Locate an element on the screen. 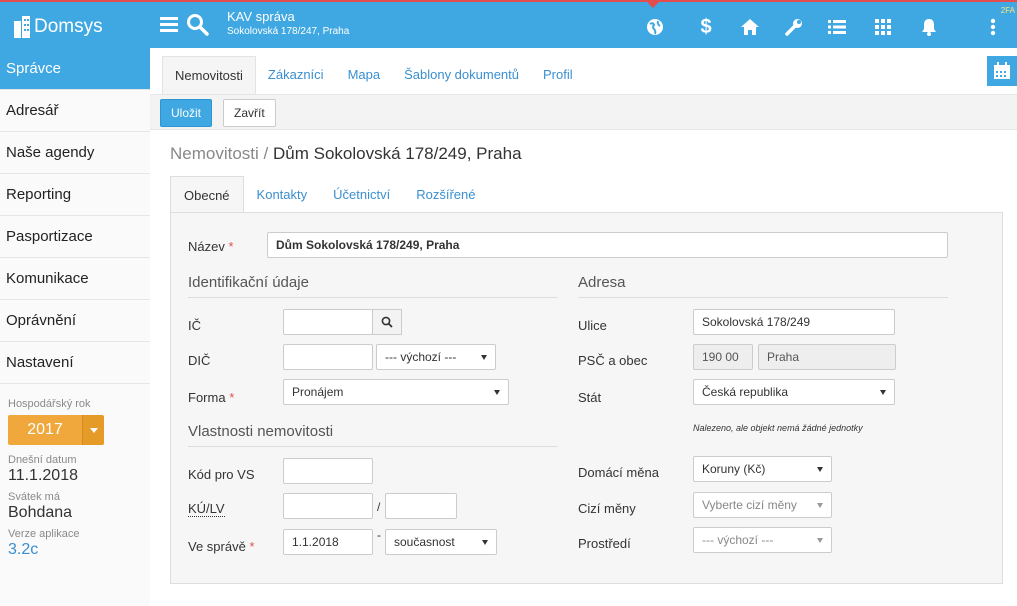 The width and height of the screenshot is (1017, 606). kod-vs-label: Kód pro VS is located at coordinates (221, 474).